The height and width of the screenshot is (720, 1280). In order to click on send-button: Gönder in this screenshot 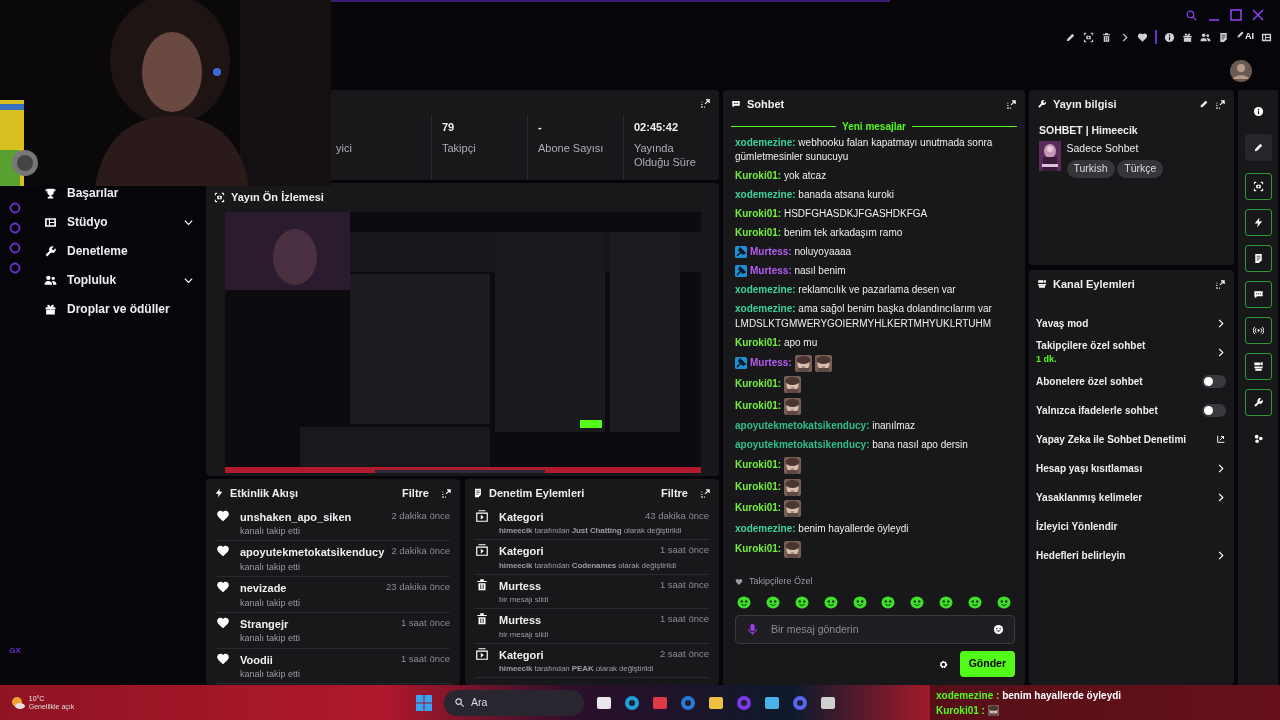, I will do `click(987, 664)`.